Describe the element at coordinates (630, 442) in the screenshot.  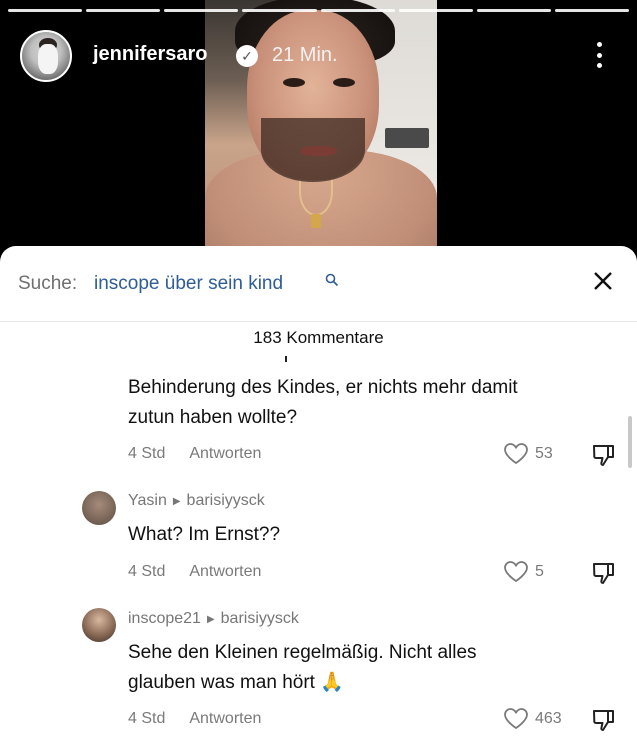
I see `scrollbar` at that location.